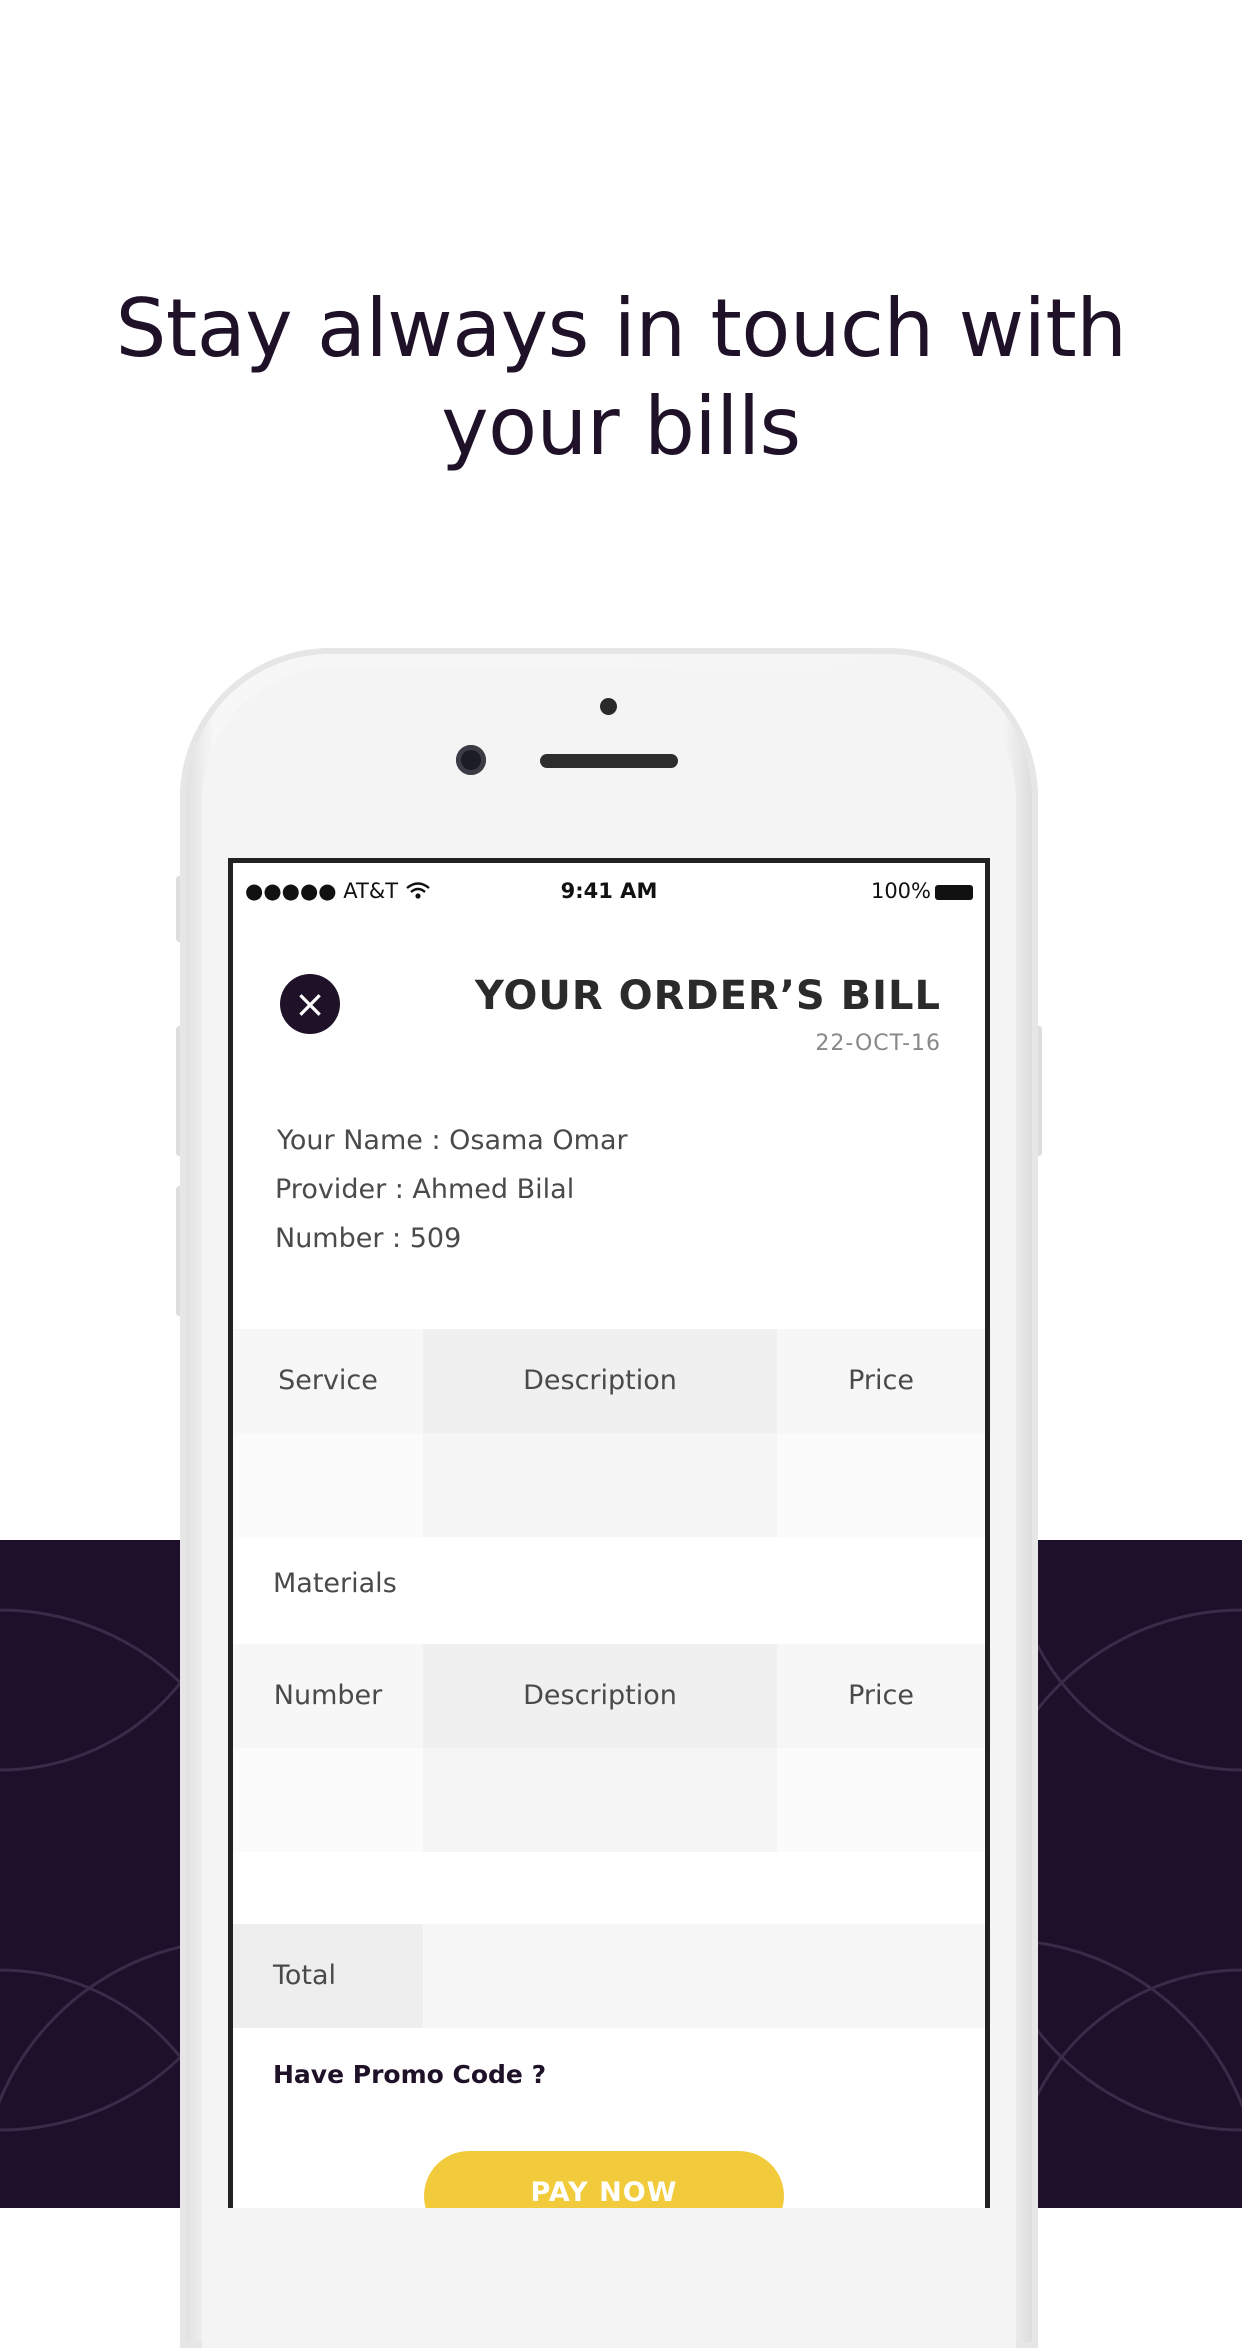 This screenshot has height=2348, width=1242. What do you see at coordinates (328, 1381) in the screenshot?
I see `column-header-service: Service` at bounding box center [328, 1381].